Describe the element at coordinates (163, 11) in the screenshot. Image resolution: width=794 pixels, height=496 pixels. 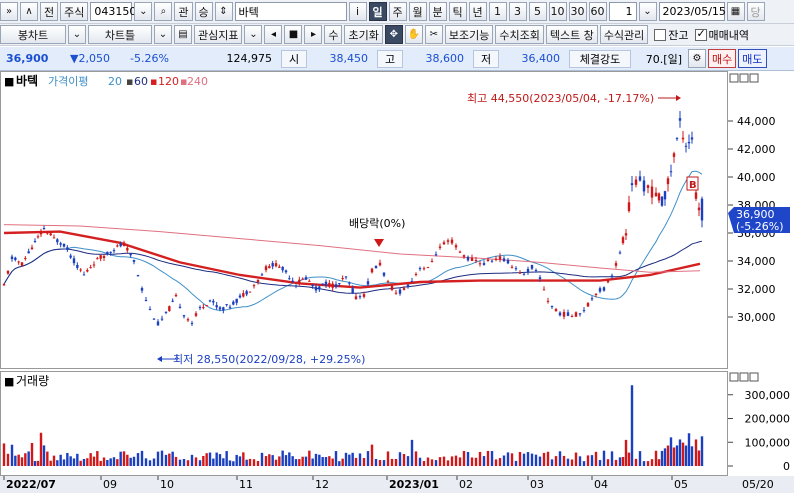
I see `search-icon: ⌕` at that location.